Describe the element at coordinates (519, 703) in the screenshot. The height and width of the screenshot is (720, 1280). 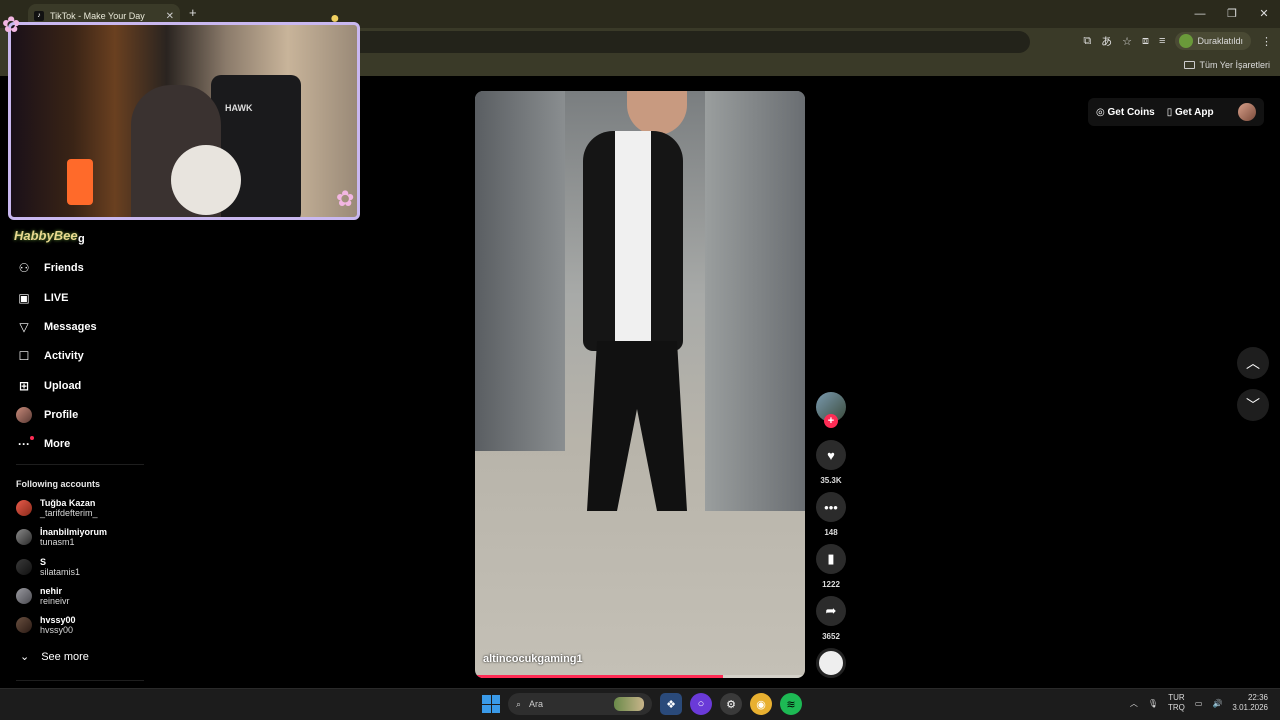
I see `search-icon: ⌕` at that location.